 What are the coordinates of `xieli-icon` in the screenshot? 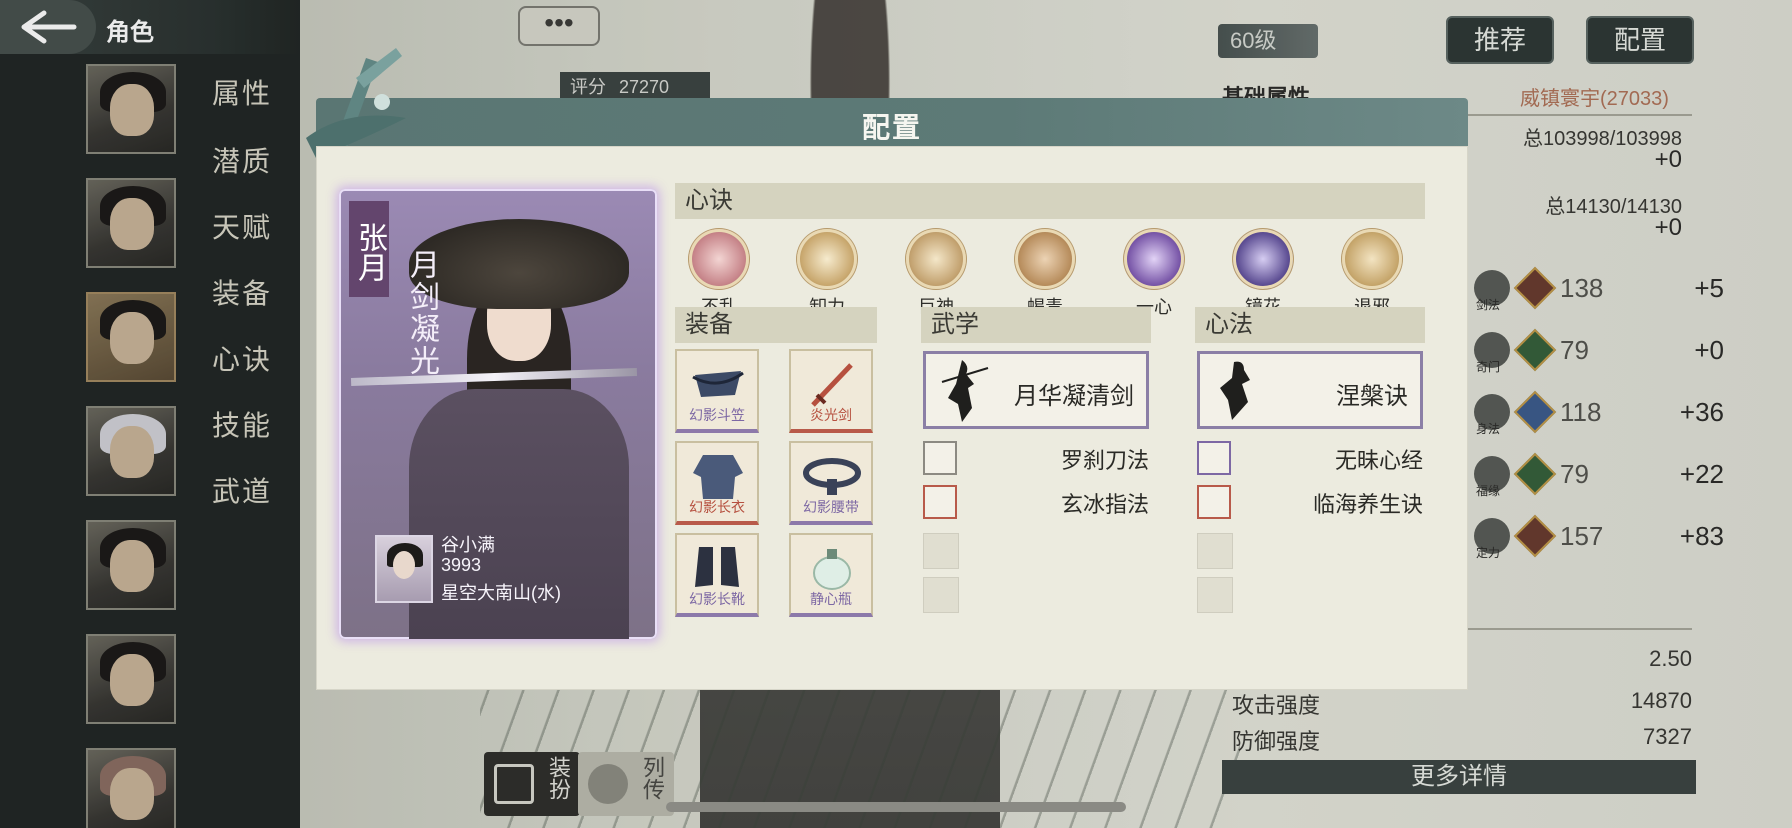 It's located at (827, 259).